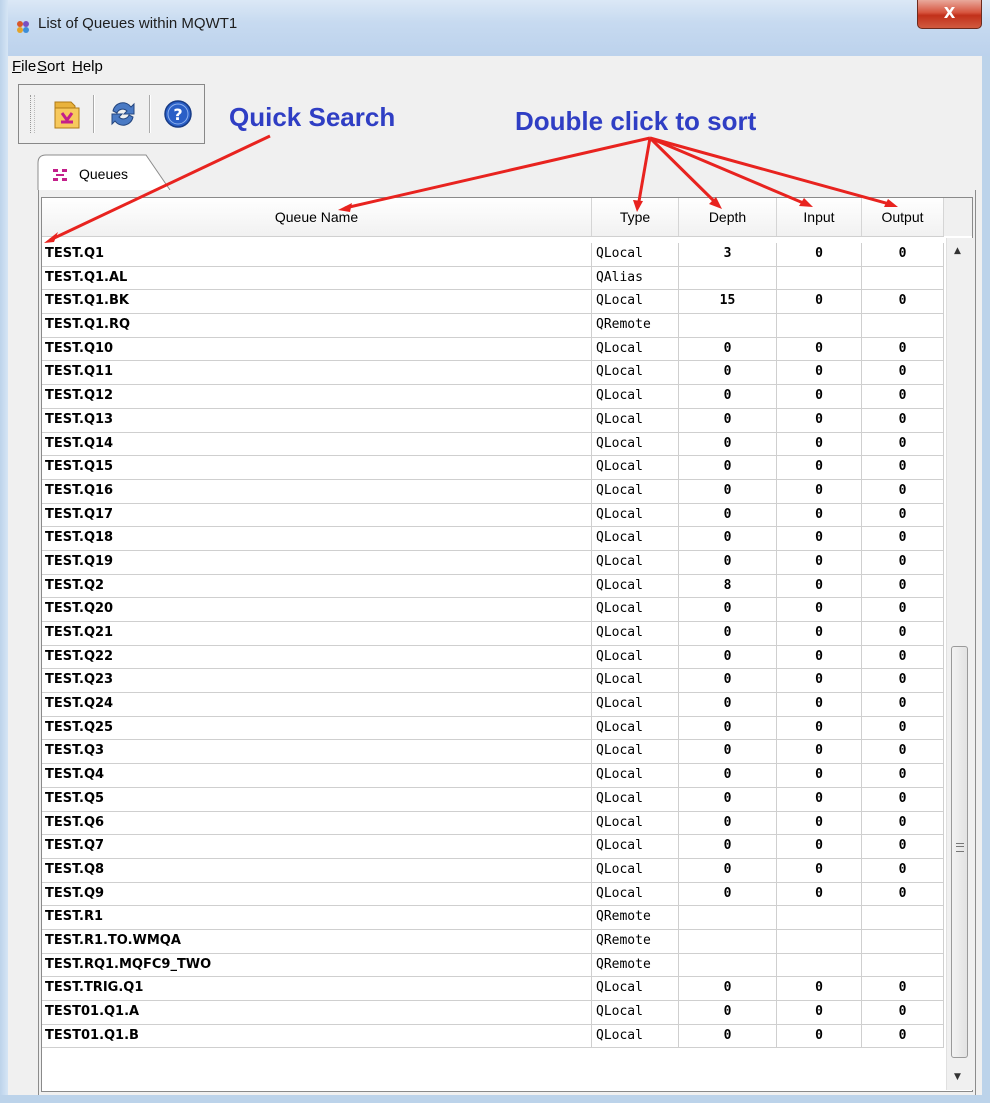 This screenshot has width=990, height=1103. What do you see at coordinates (493, 941) in the screenshot?
I see `table-row: TEST.R1.TO.WMQA QRemote` at bounding box center [493, 941].